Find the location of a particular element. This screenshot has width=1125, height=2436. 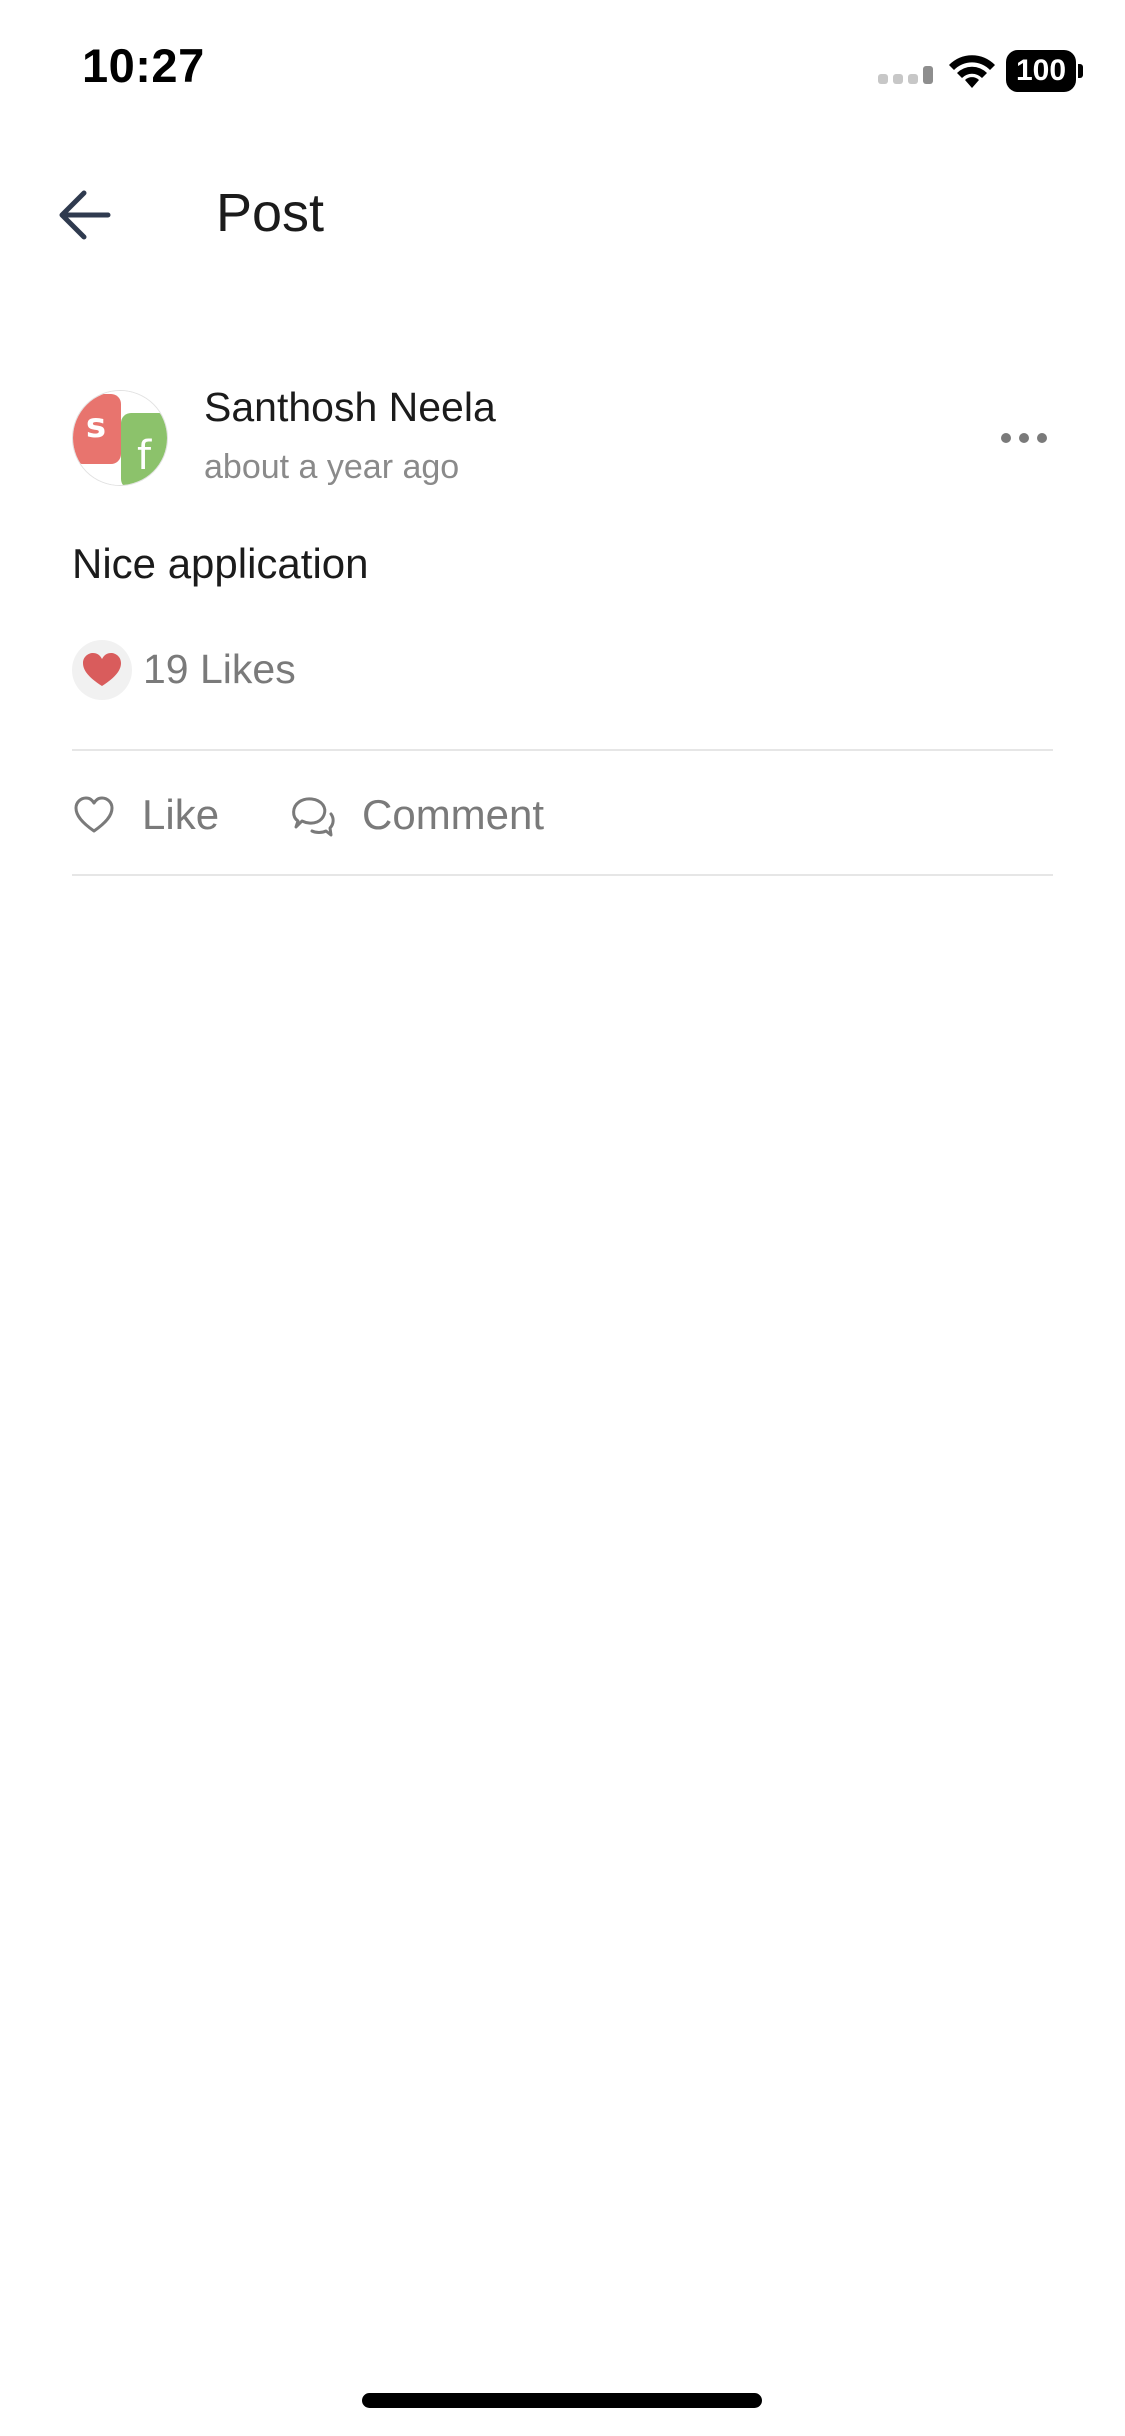

battery-icon: 100 is located at coordinates (1045, 71).